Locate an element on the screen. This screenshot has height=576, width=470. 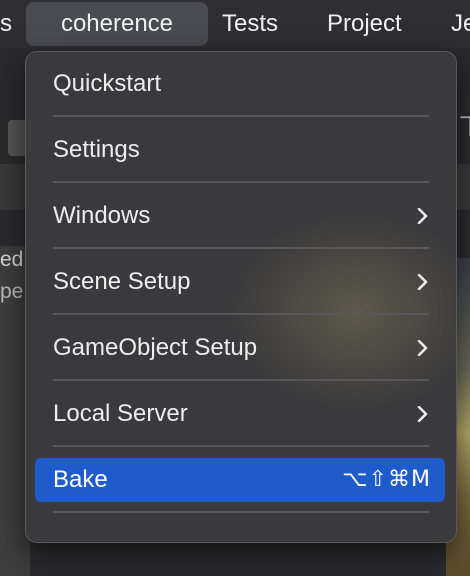
menu-bar: s coherence Tests Project Je is located at coordinates (235, 24).